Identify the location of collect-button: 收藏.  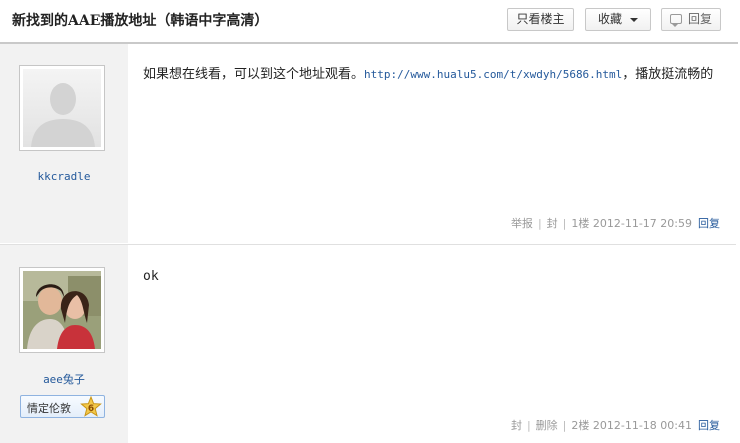
(618, 19).